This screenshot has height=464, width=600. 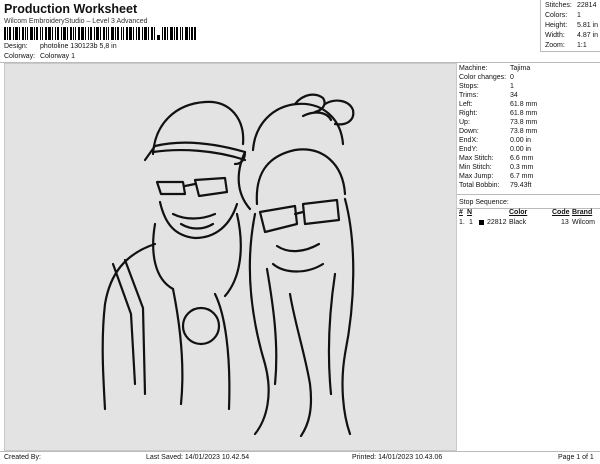 What do you see at coordinates (198, 457) in the screenshot?
I see `last-saved: Last Saved: 14/01/2023 10.42.54` at bounding box center [198, 457].